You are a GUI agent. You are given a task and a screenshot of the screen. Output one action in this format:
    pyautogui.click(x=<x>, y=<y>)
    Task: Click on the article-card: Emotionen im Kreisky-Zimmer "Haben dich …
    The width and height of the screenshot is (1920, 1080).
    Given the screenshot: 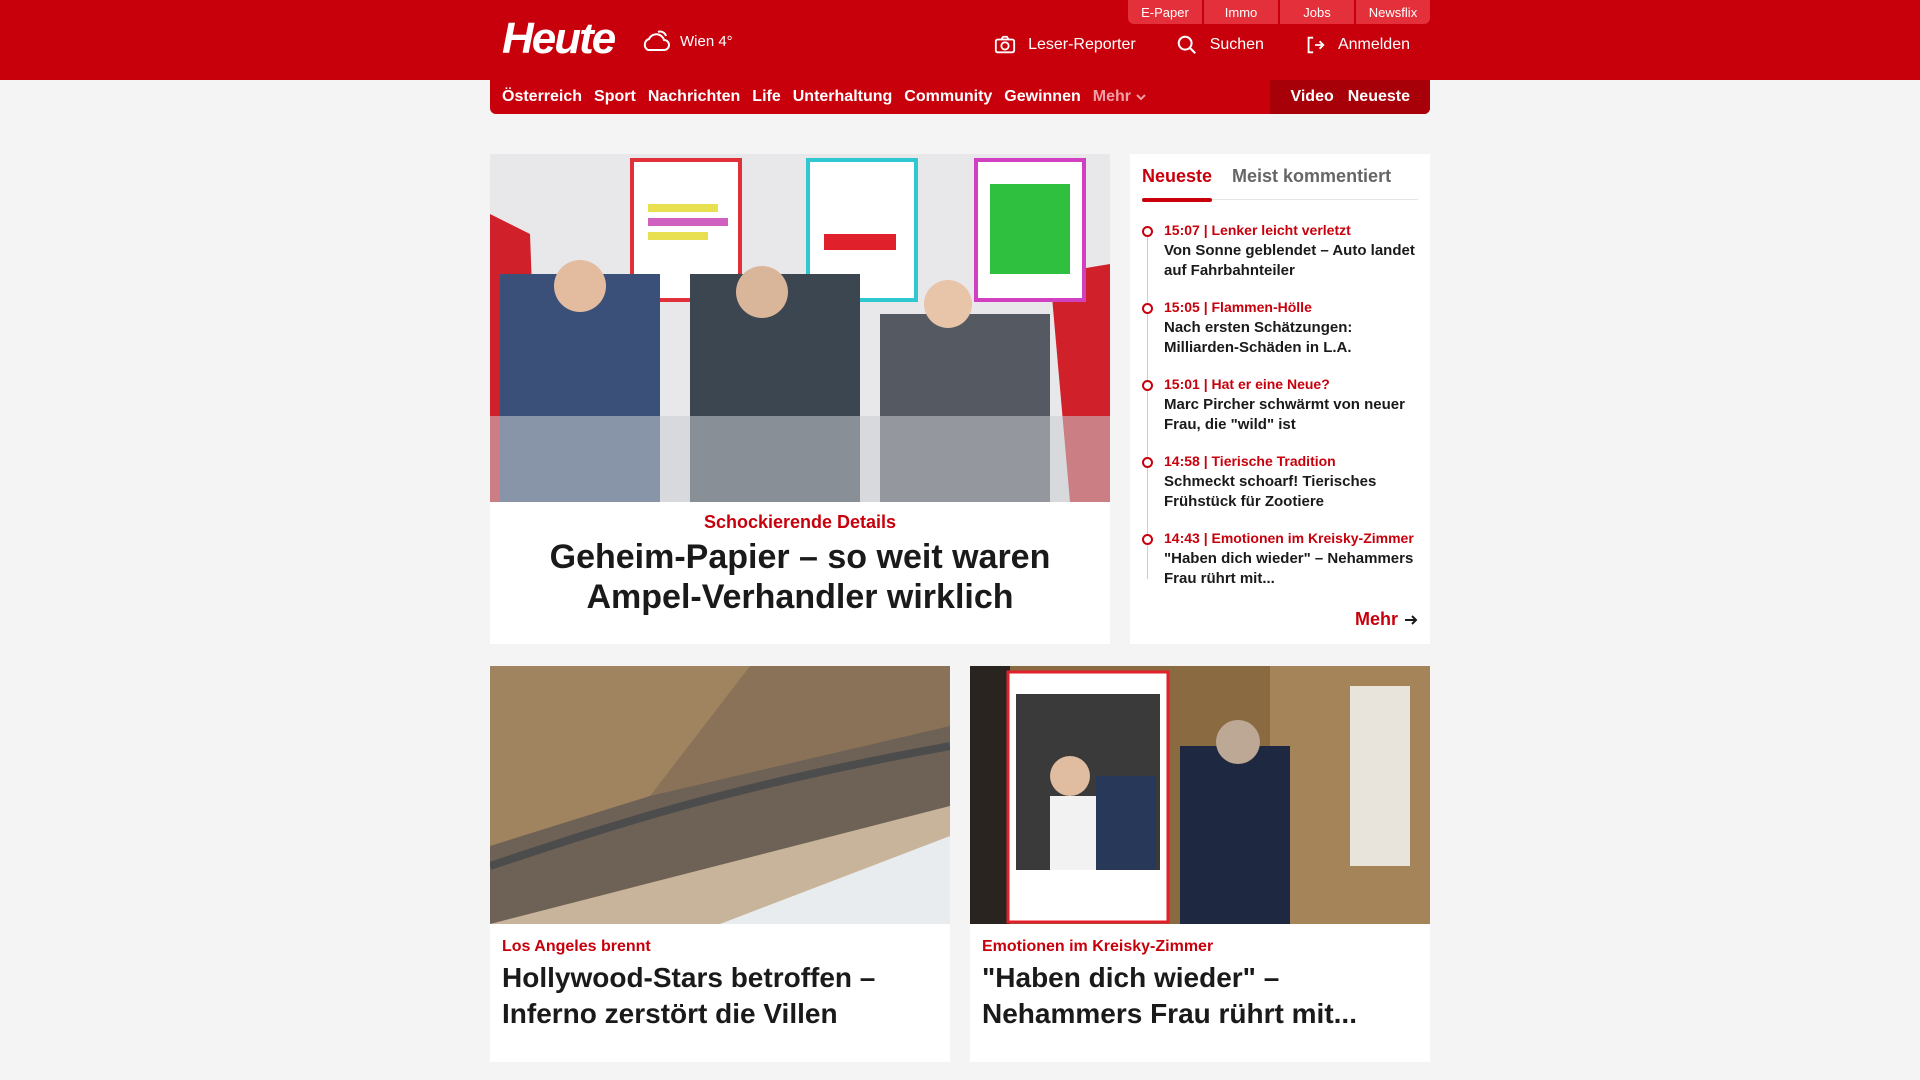 What is the action you would take?
    pyautogui.click(x=1200, y=864)
    